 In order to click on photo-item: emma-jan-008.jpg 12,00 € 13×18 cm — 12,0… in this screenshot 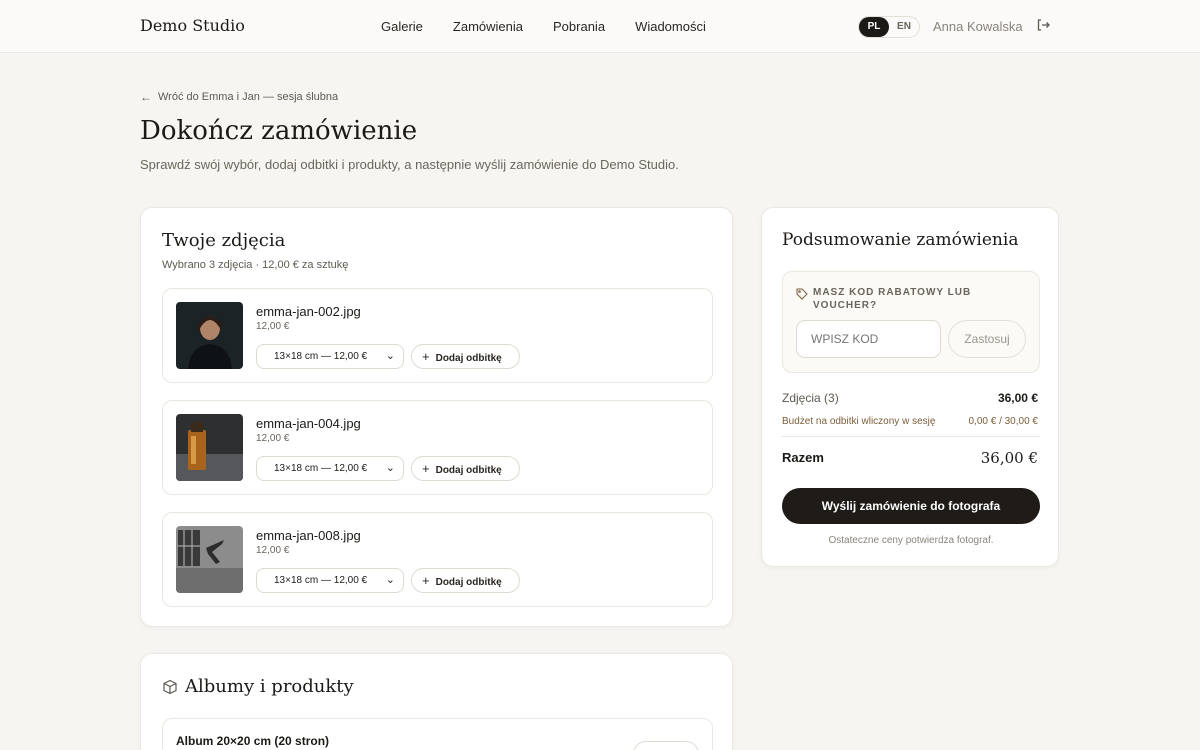, I will do `click(437, 559)`.